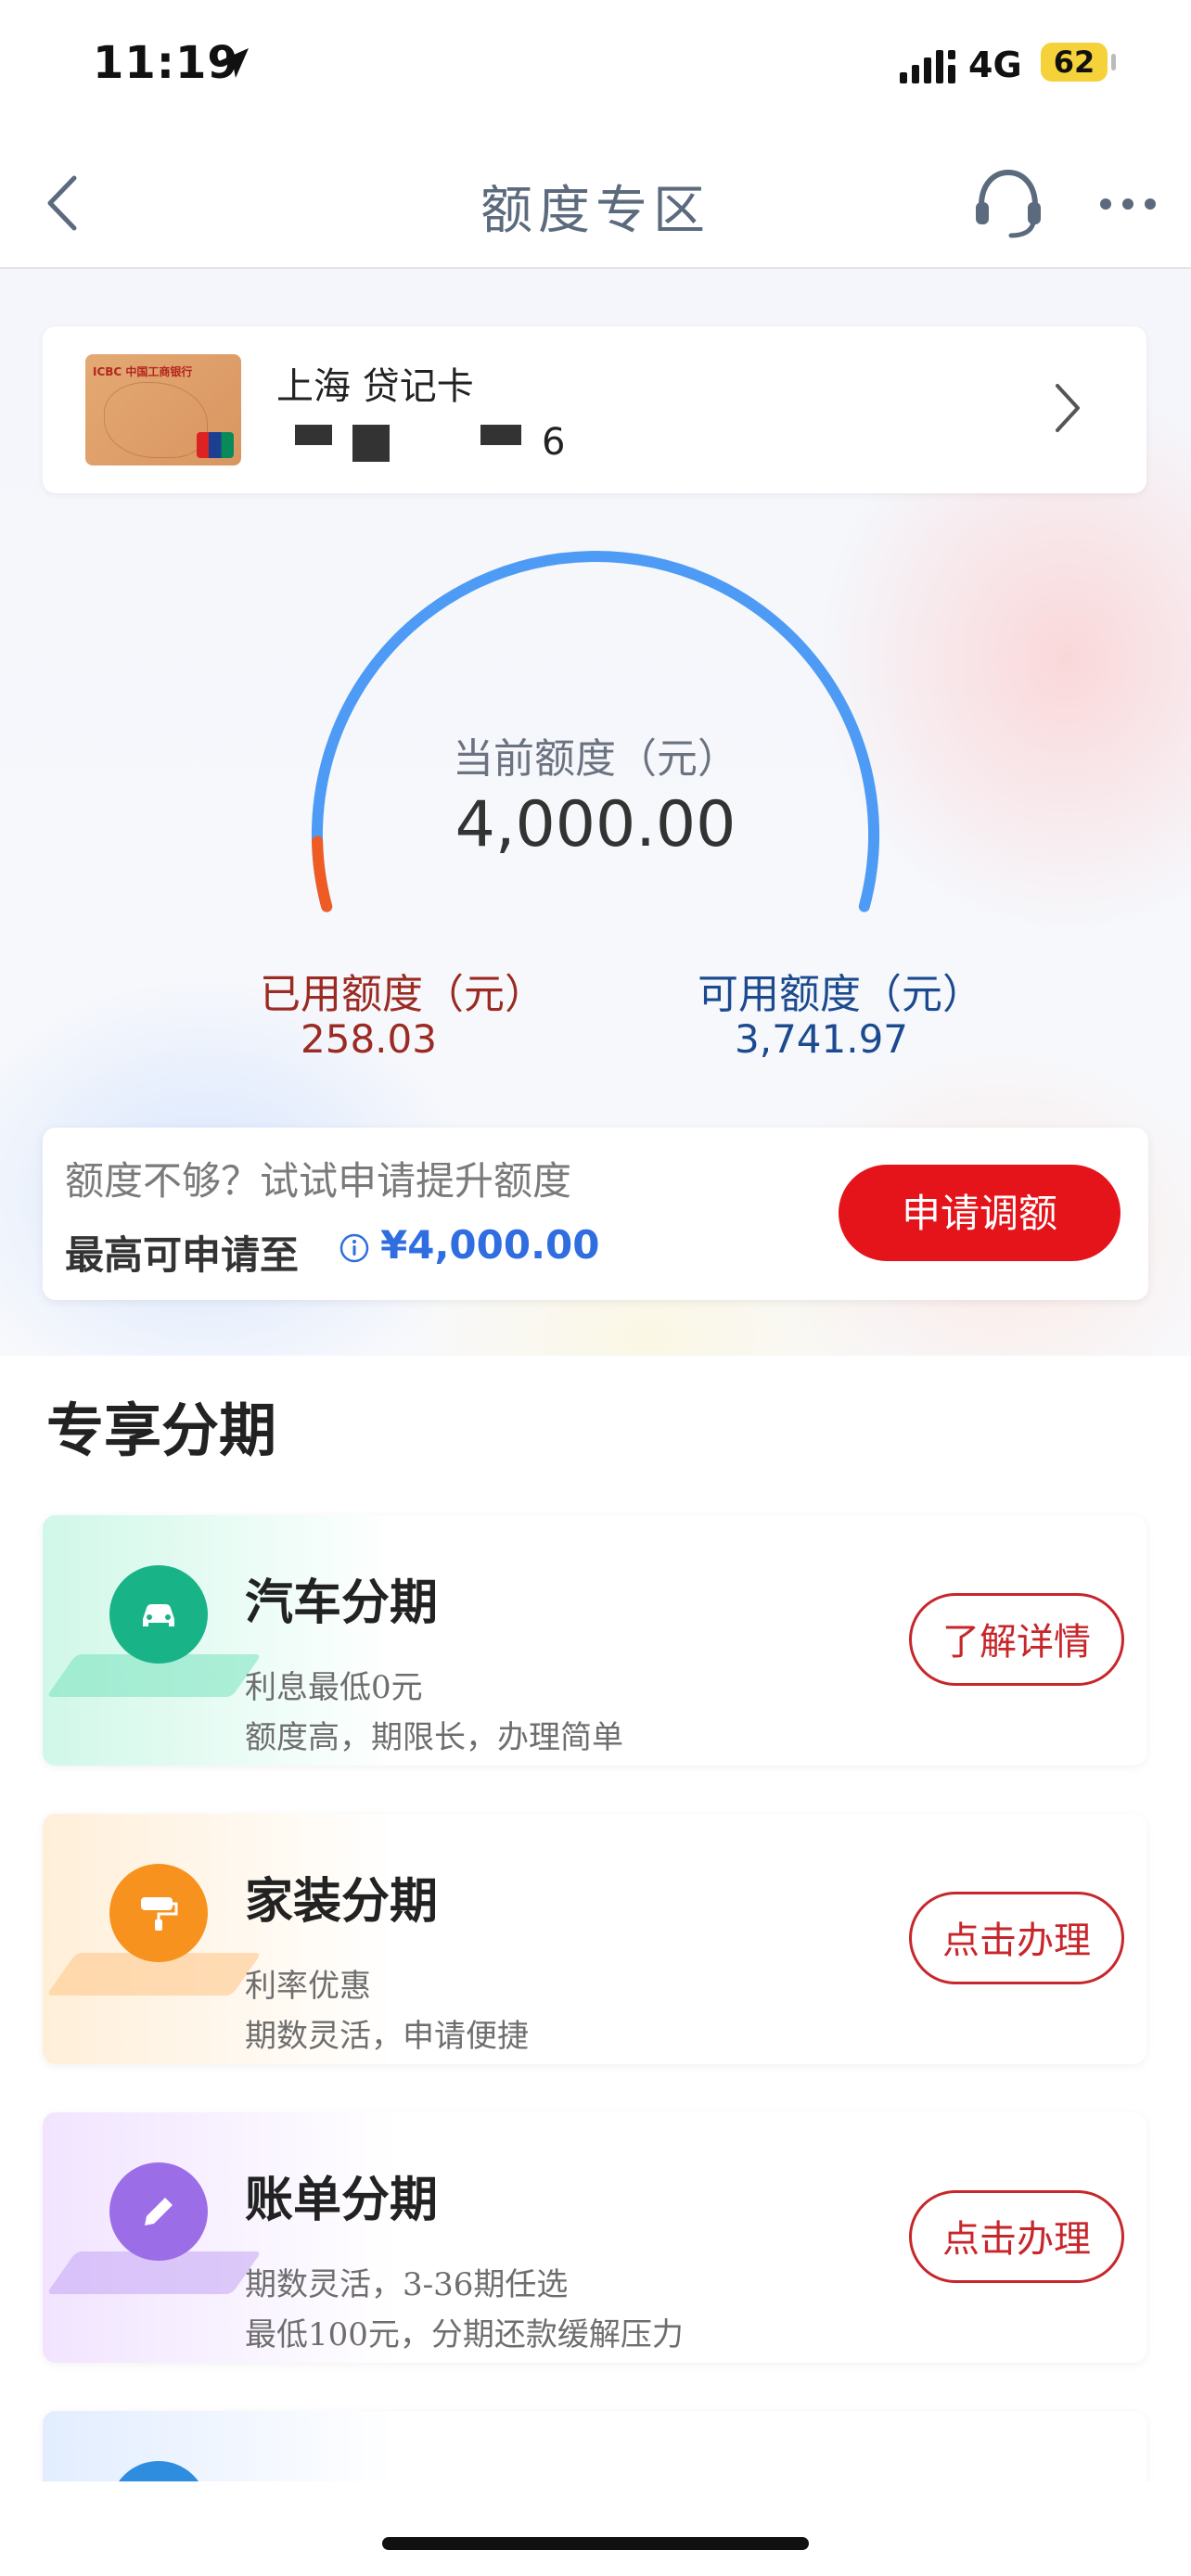 This screenshot has height=2576, width=1191. Describe the element at coordinates (1128, 204) in the screenshot. I see `more-icon` at that location.